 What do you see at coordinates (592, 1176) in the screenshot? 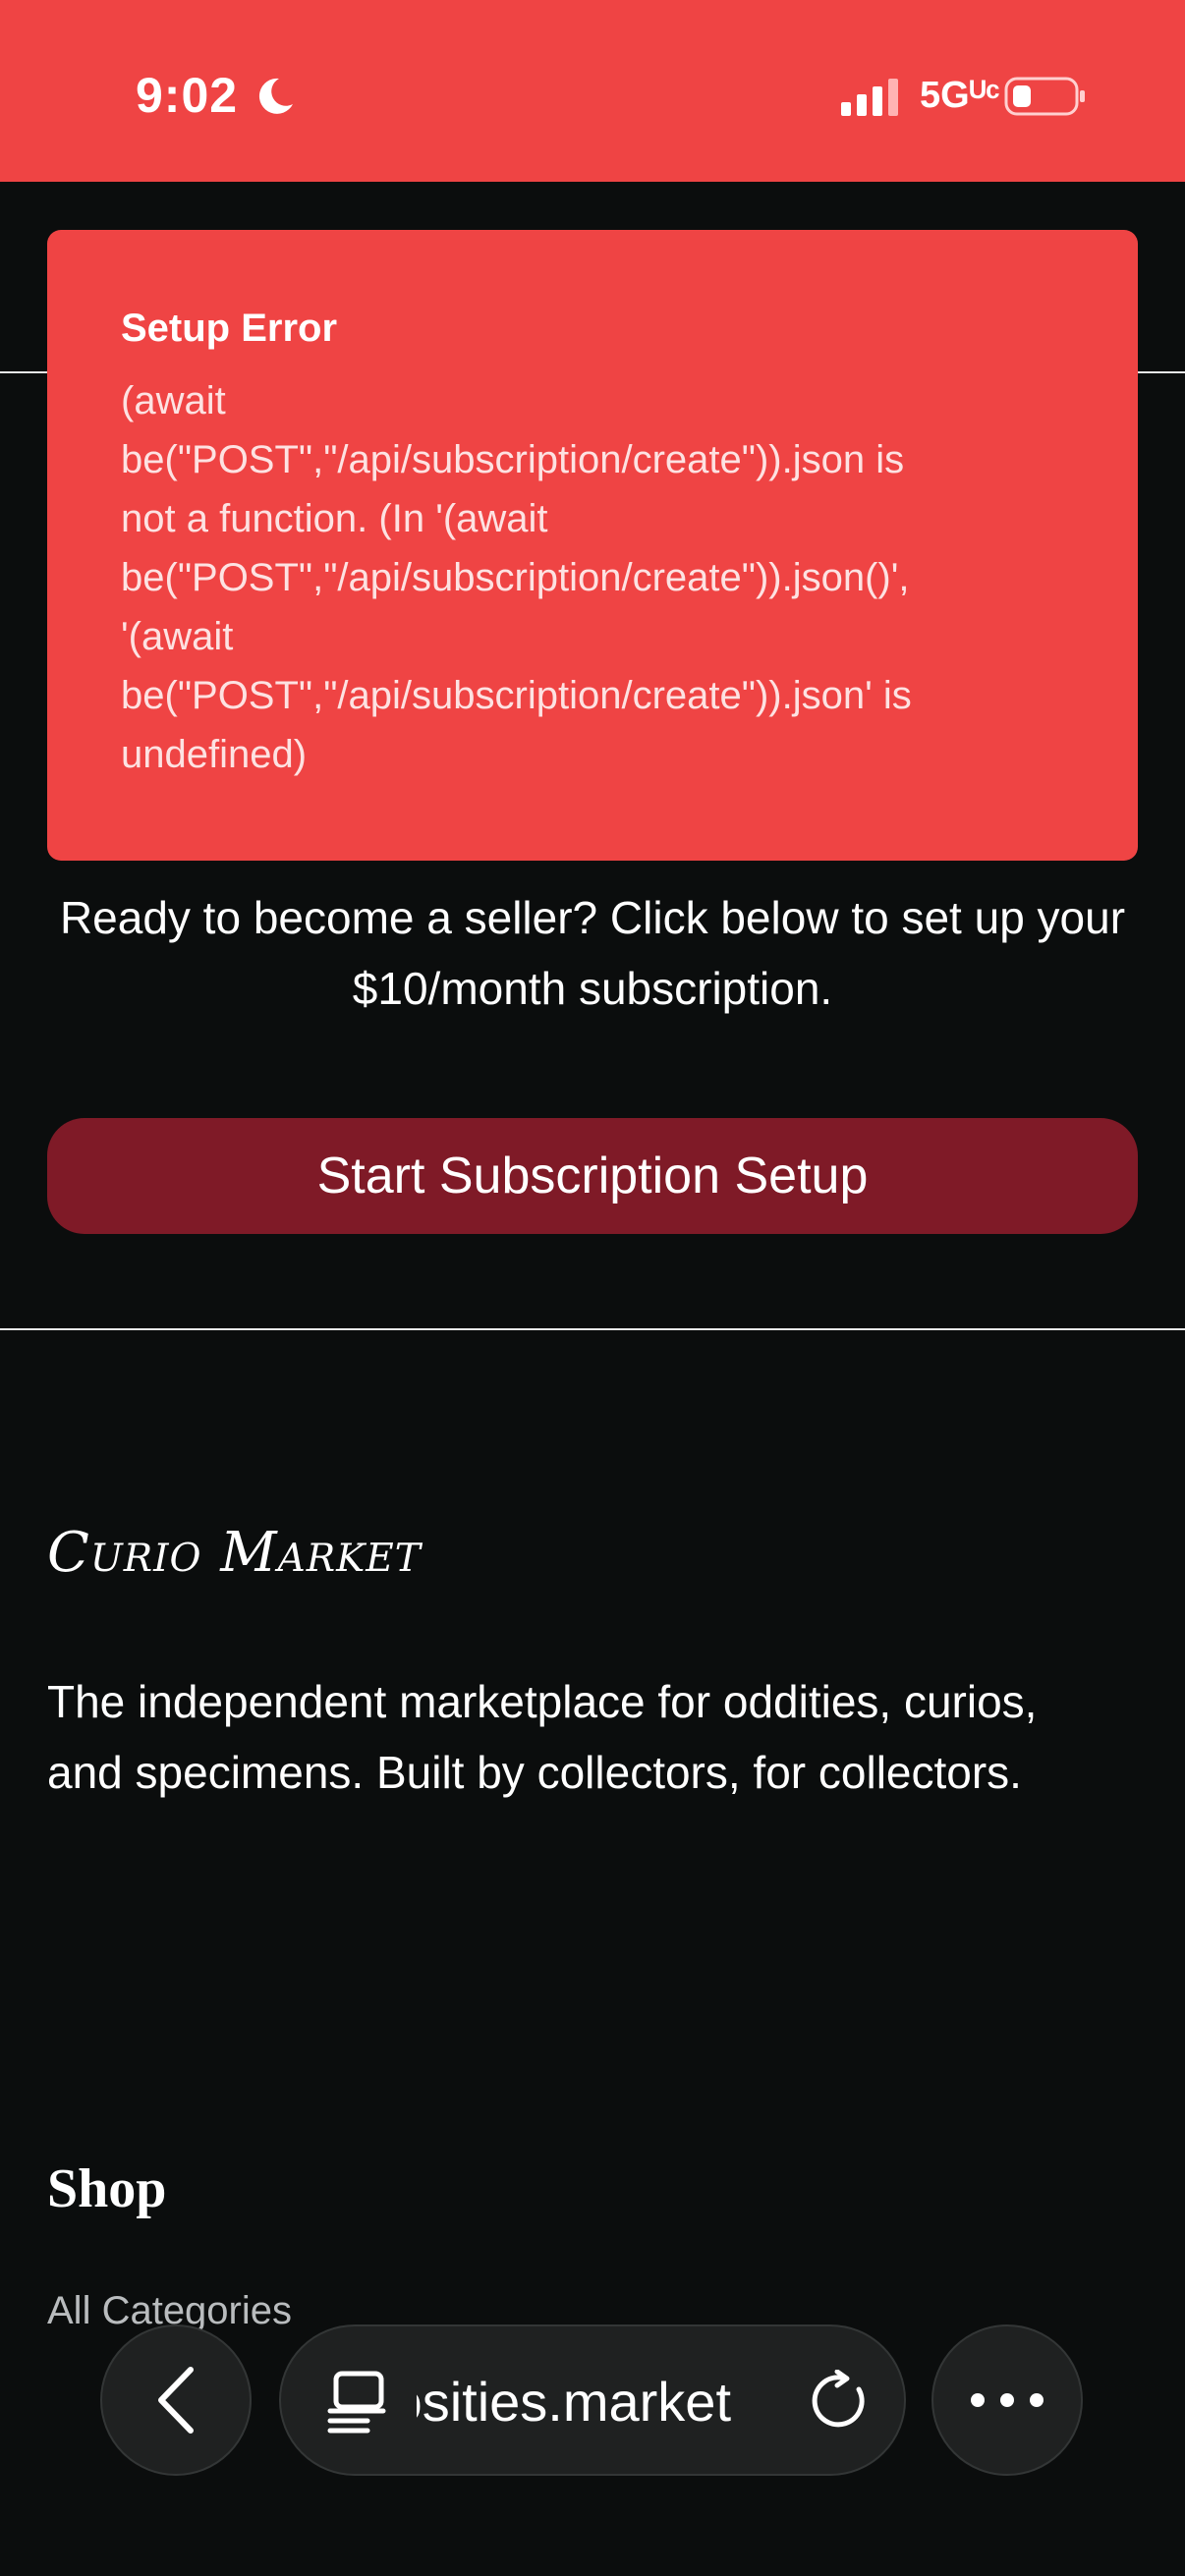
I see `start-subscription-button: Start Subscription Setup` at bounding box center [592, 1176].